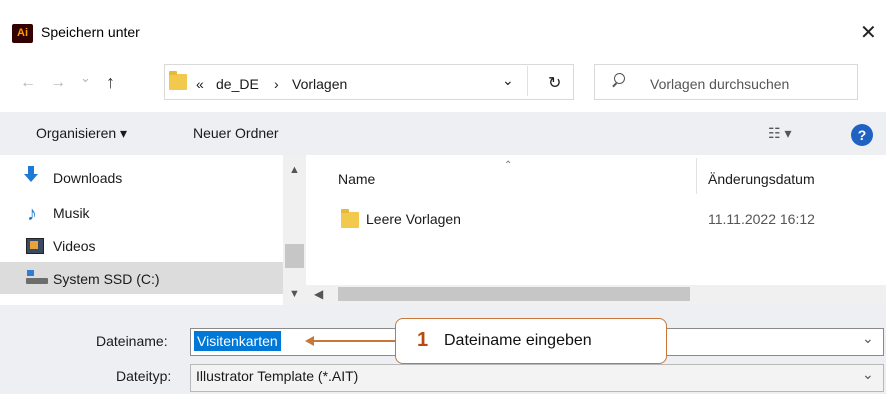 This screenshot has height=394, width=886. Describe the element at coordinates (696, 176) in the screenshot. I see `column-divider` at that location.